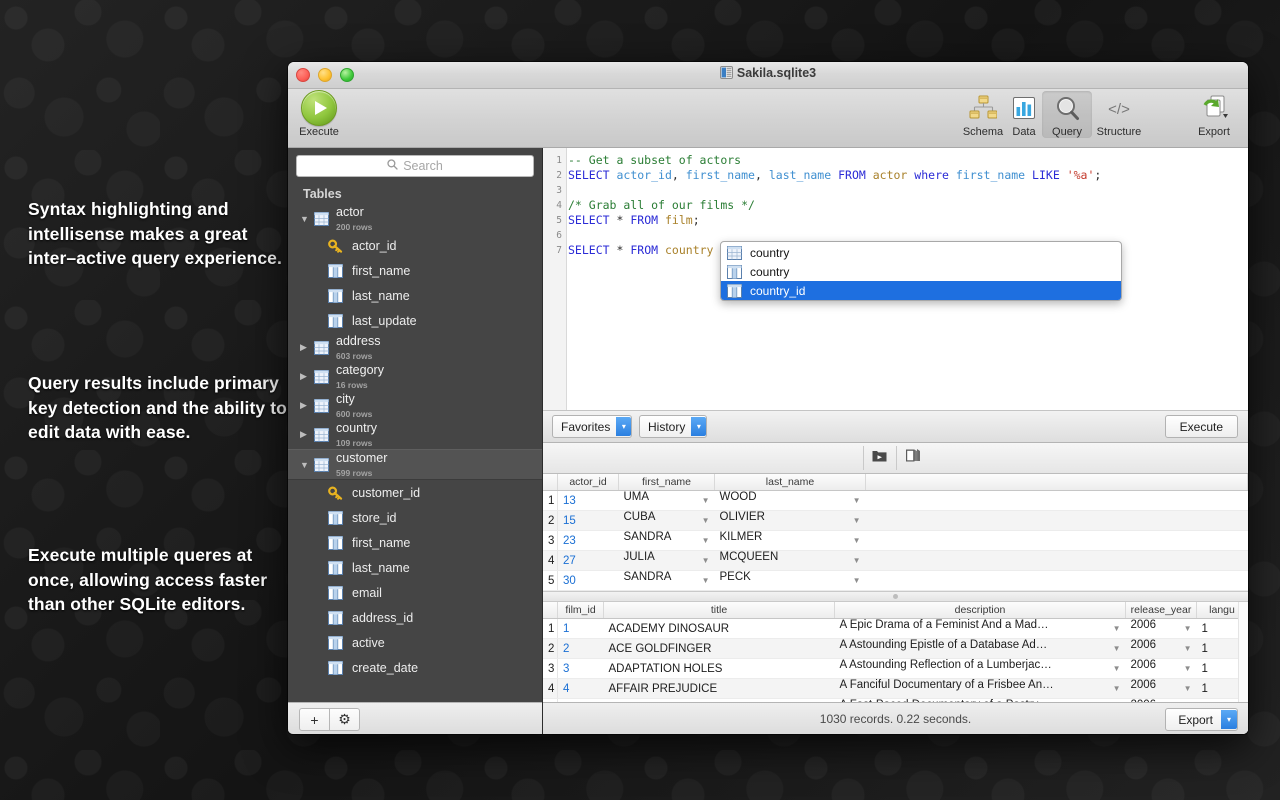  Describe the element at coordinates (719, 688) in the screenshot. I see `table-cell: AFFAIR PREJUDICE` at that location.